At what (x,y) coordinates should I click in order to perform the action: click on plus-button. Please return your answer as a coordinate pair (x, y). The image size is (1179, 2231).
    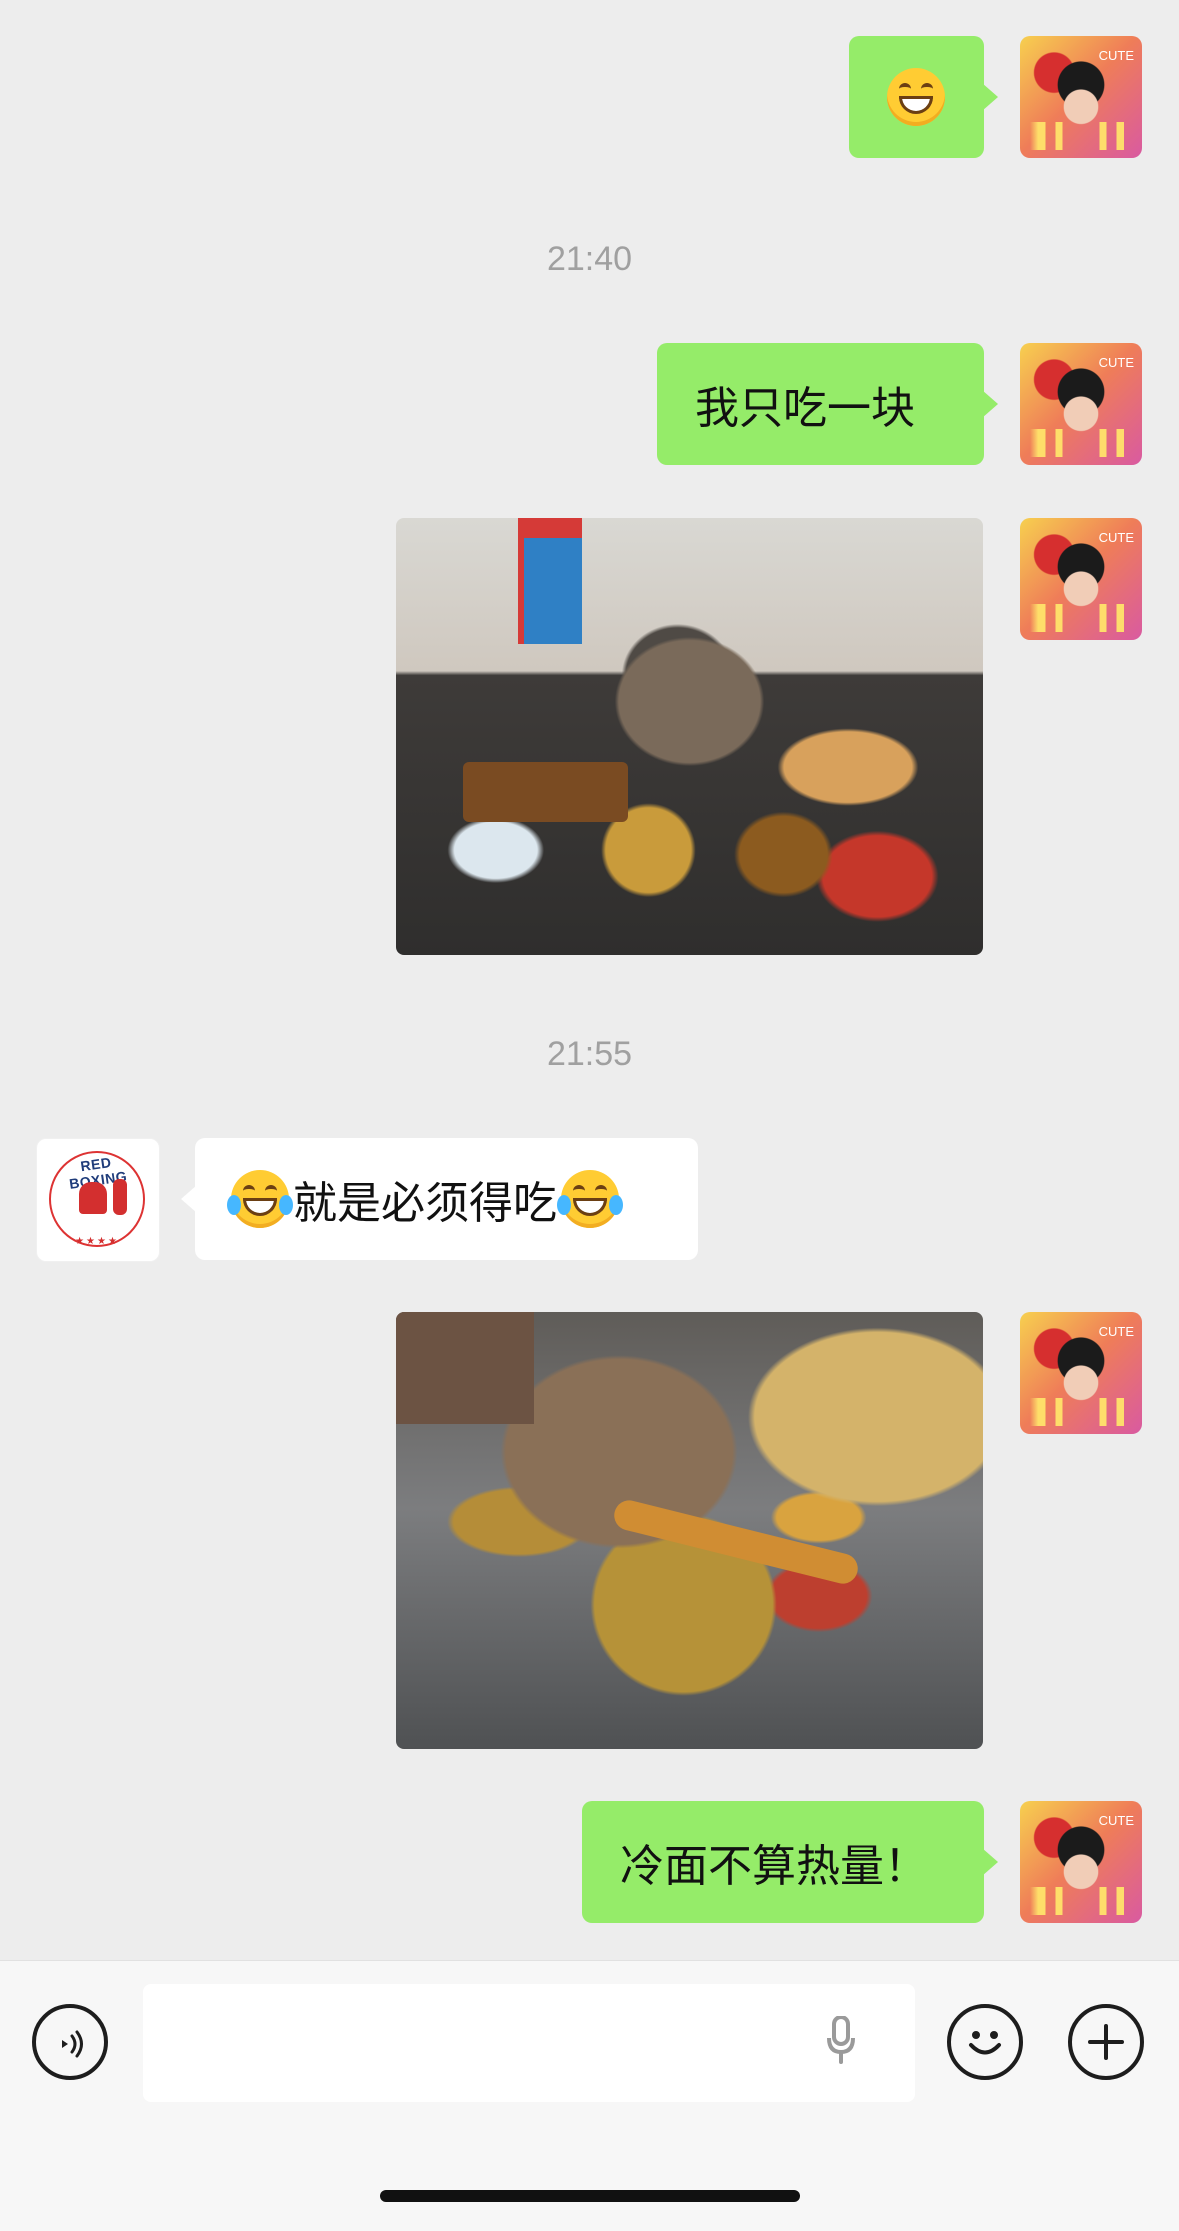
    Looking at the image, I should click on (1106, 2042).